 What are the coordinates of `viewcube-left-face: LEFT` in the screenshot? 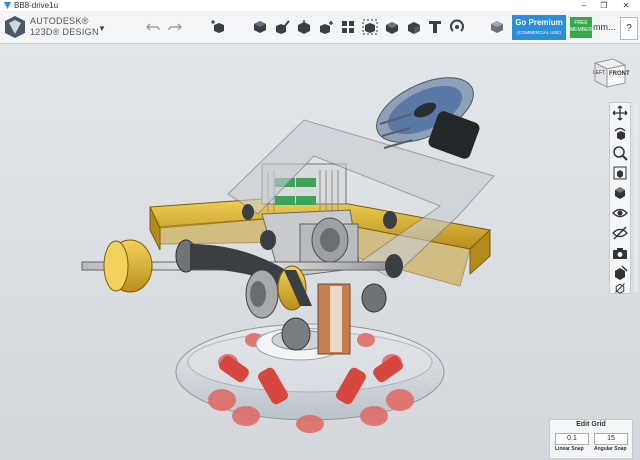 It's located at (599, 73).